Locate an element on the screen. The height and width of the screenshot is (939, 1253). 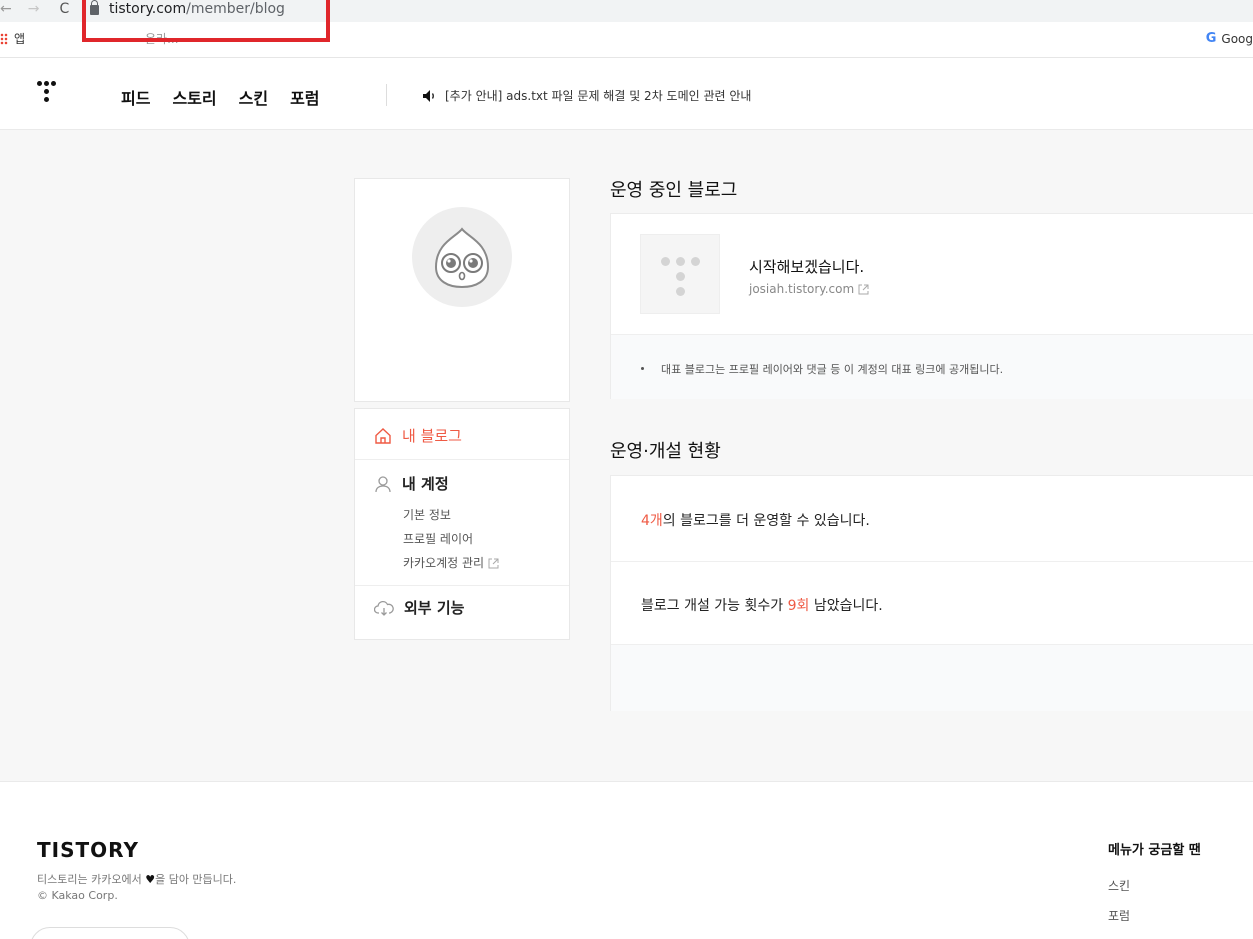
nav-story: 스토리 is located at coordinates (194, 97).